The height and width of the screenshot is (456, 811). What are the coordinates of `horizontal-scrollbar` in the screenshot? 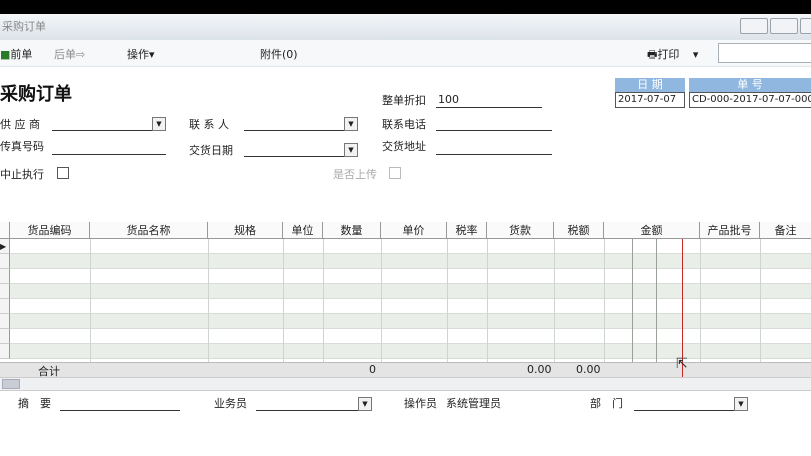 It's located at (405, 384).